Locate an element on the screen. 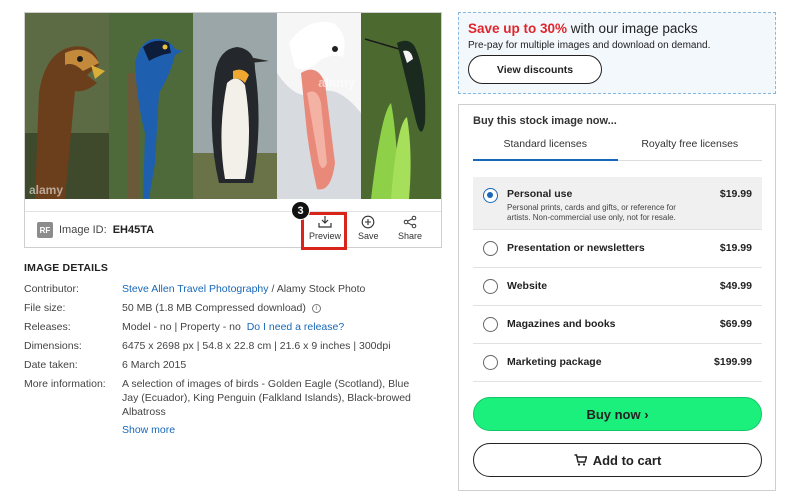  albatross-photo: alamy is located at coordinates (319, 106).